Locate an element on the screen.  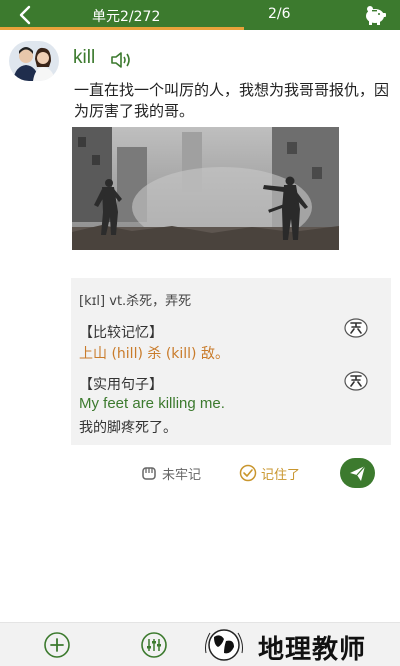
unit-progress: 单元2/272 is located at coordinates (126, 17).